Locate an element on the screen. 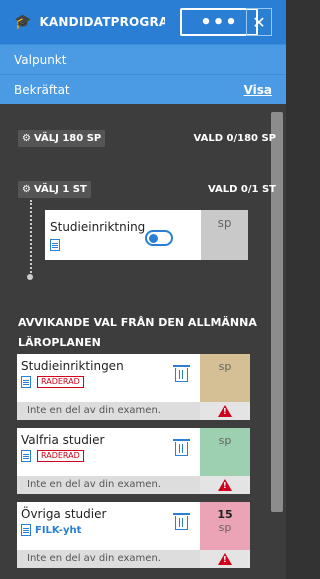 The image size is (320, 579). study-track-toggle is located at coordinates (159, 238).